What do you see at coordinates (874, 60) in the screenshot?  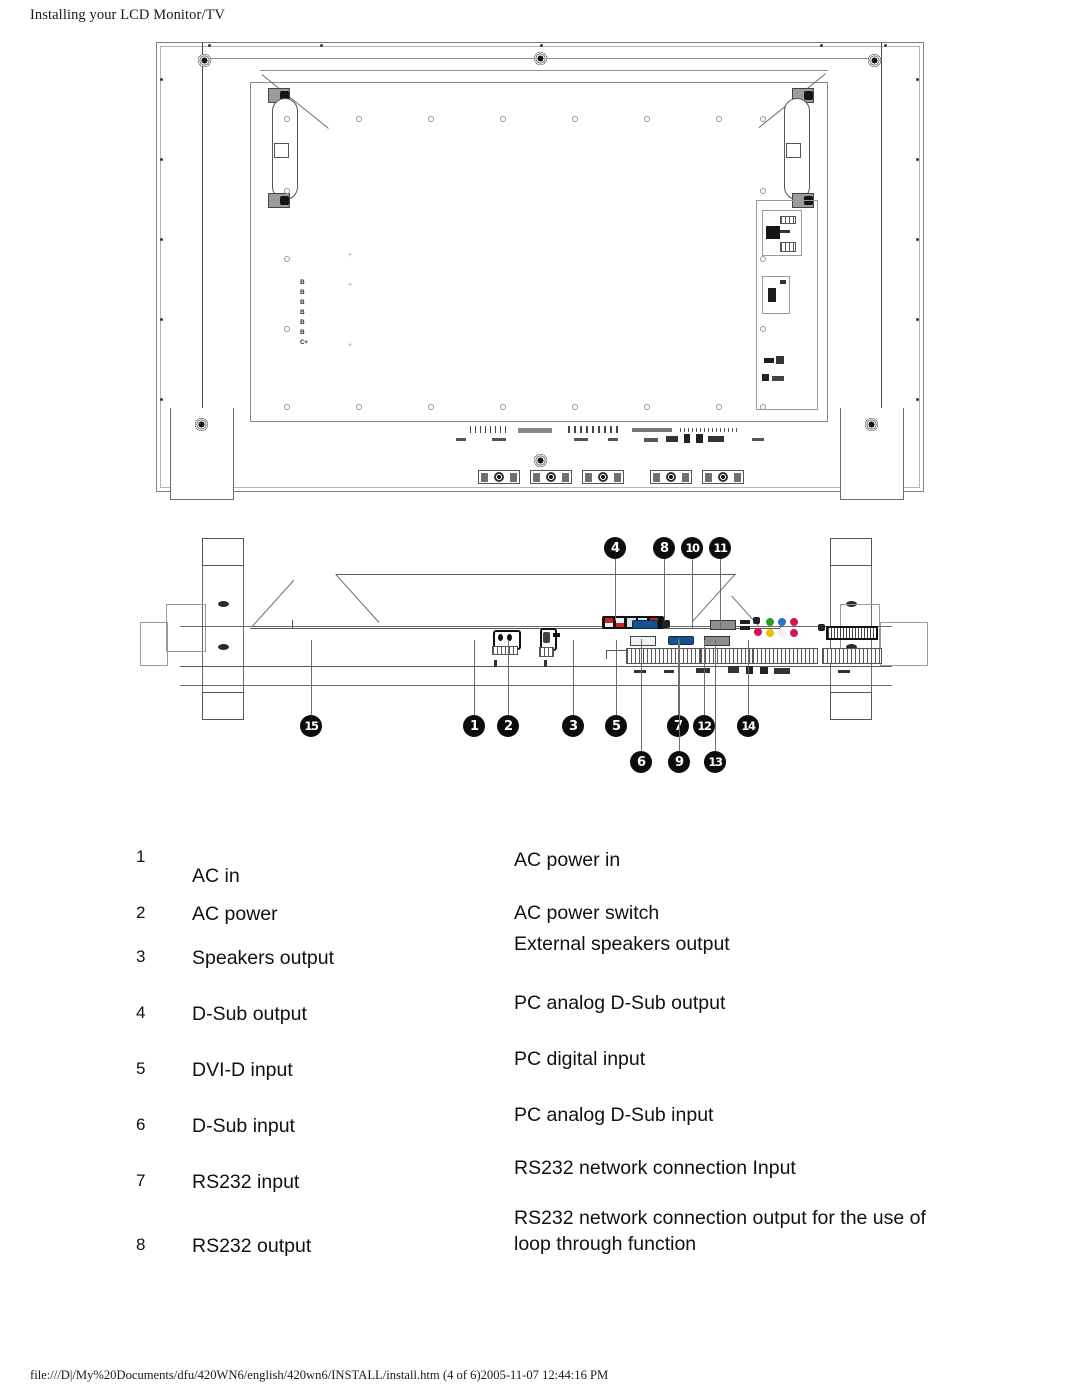 I see `rear-screw-top-right` at bounding box center [874, 60].